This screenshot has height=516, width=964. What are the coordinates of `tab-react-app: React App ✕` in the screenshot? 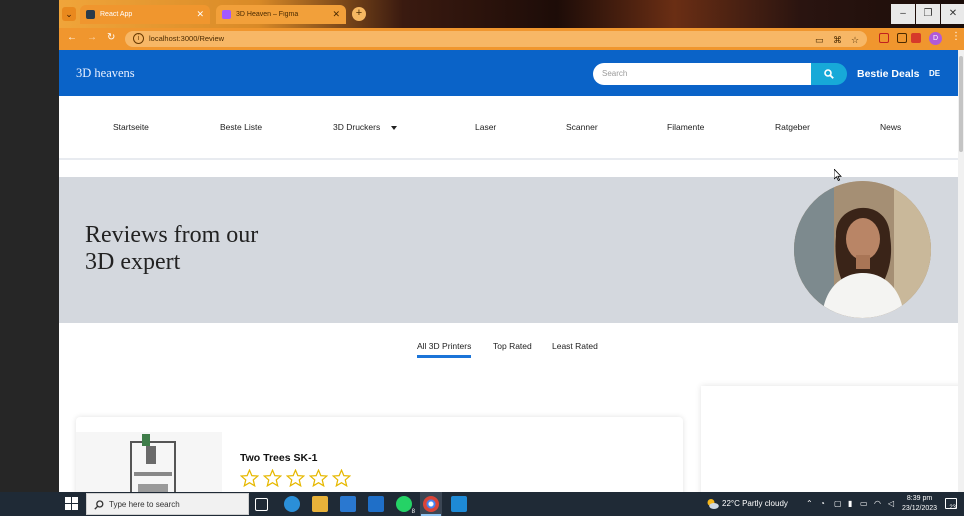 It's located at (145, 14).